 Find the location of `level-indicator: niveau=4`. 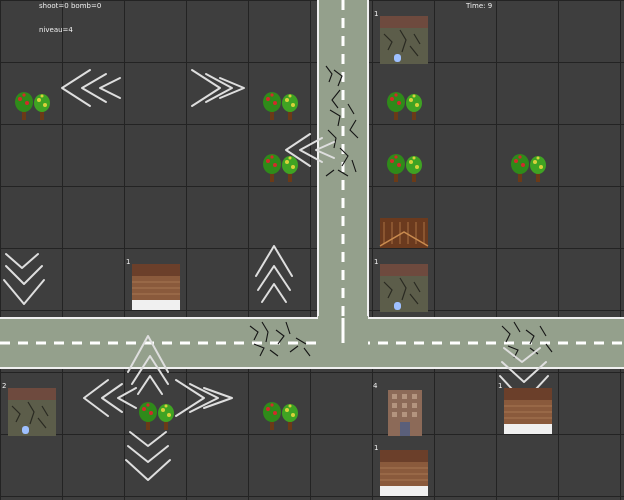

level-indicator: niveau=4 is located at coordinates (56, 30).